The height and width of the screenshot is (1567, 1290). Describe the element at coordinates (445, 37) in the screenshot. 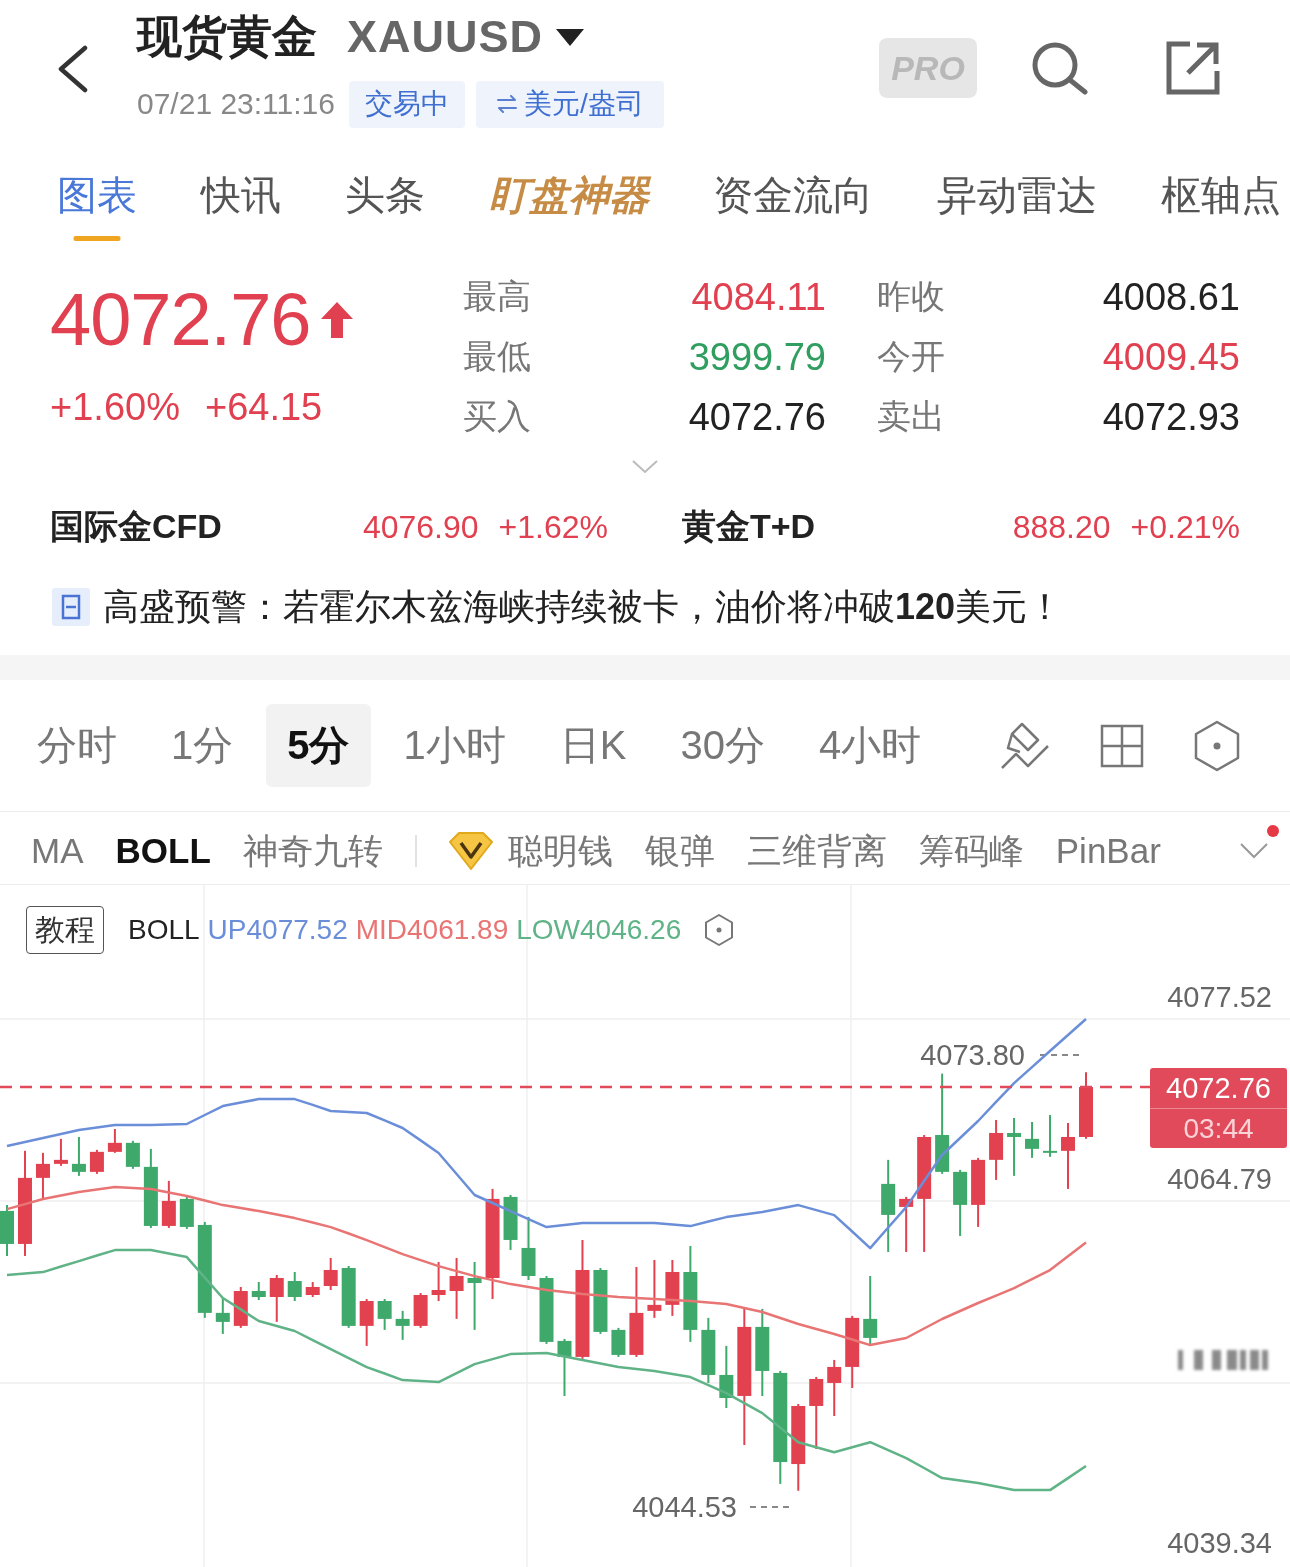

I see `instrument-symbol: XAUUSD` at that location.